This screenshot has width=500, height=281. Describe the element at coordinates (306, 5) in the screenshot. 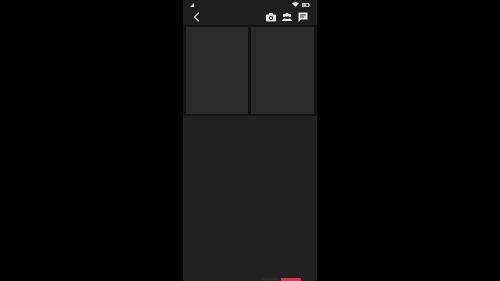

I see `battery-icon` at that location.